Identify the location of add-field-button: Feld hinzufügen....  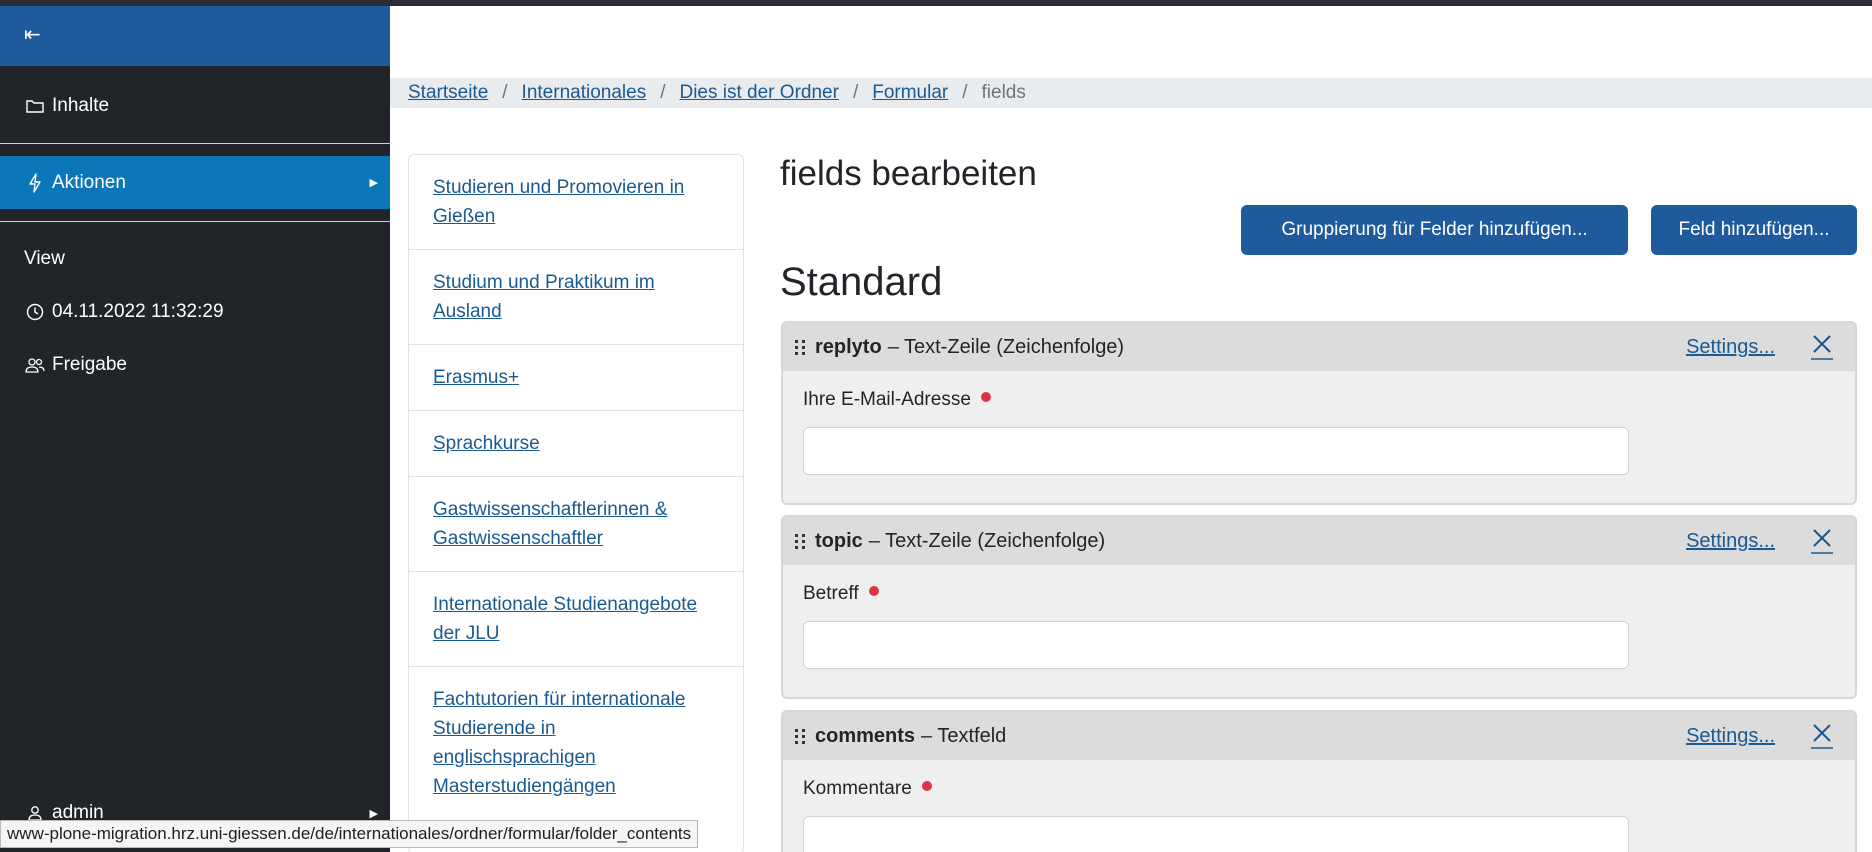
(1754, 230).